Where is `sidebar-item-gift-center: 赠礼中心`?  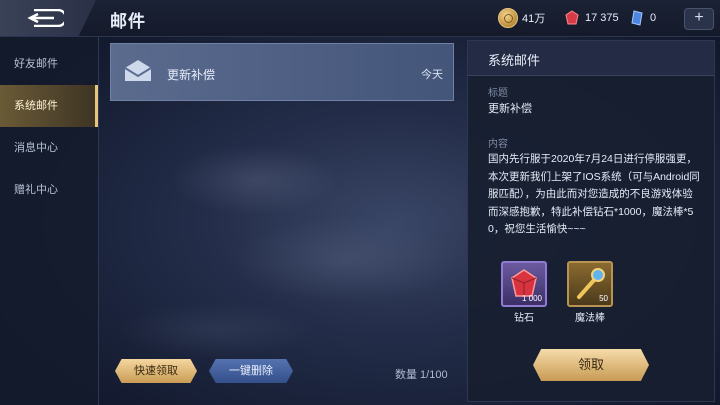 sidebar-item-gift-center: 赠礼中心 is located at coordinates (49, 190).